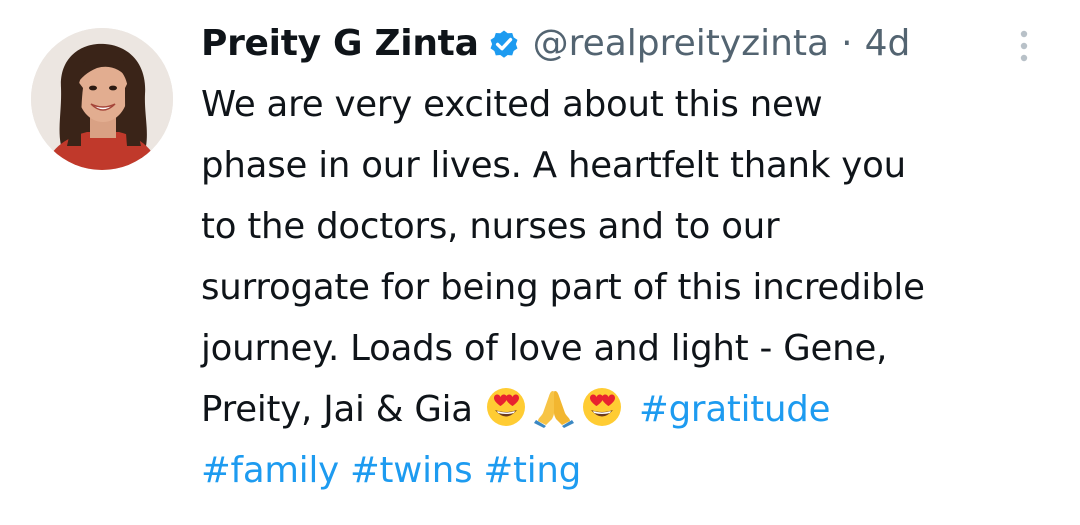 This screenshot has width=1080, height=525. Describe the element at coordinates (532, 470) in the screenshot. I see `hashtag-link: #ting` at that location.